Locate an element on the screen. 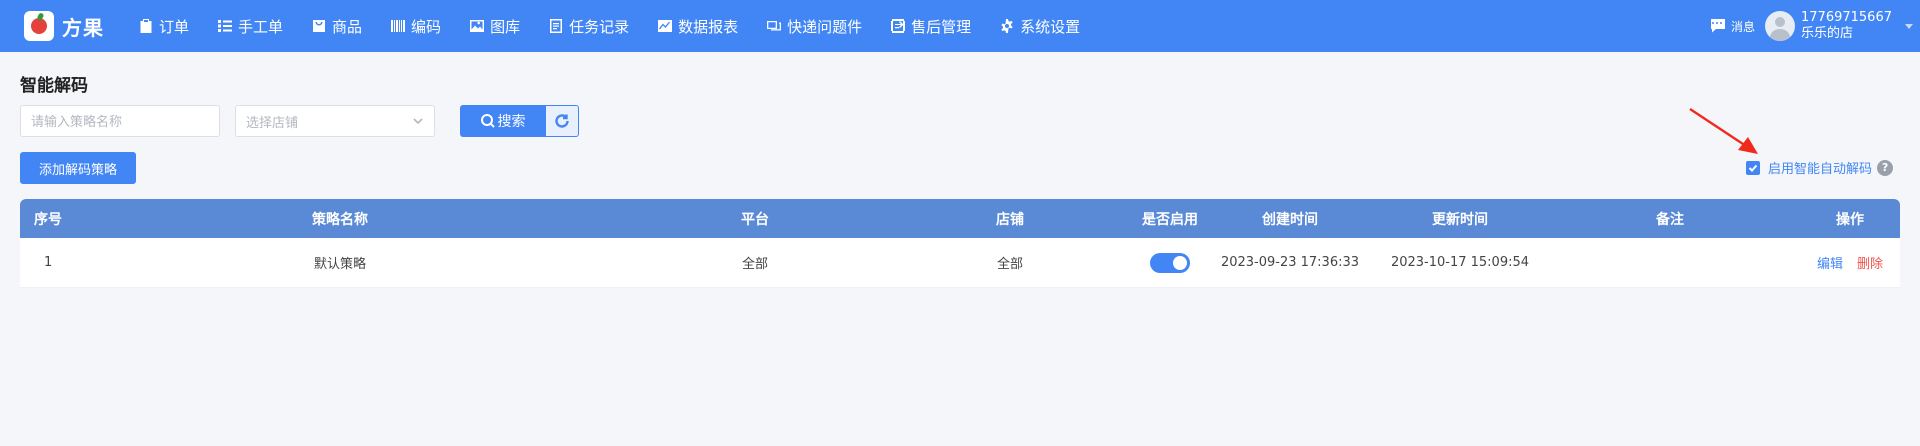  gear-icon is located at coordinates (1007, 26).